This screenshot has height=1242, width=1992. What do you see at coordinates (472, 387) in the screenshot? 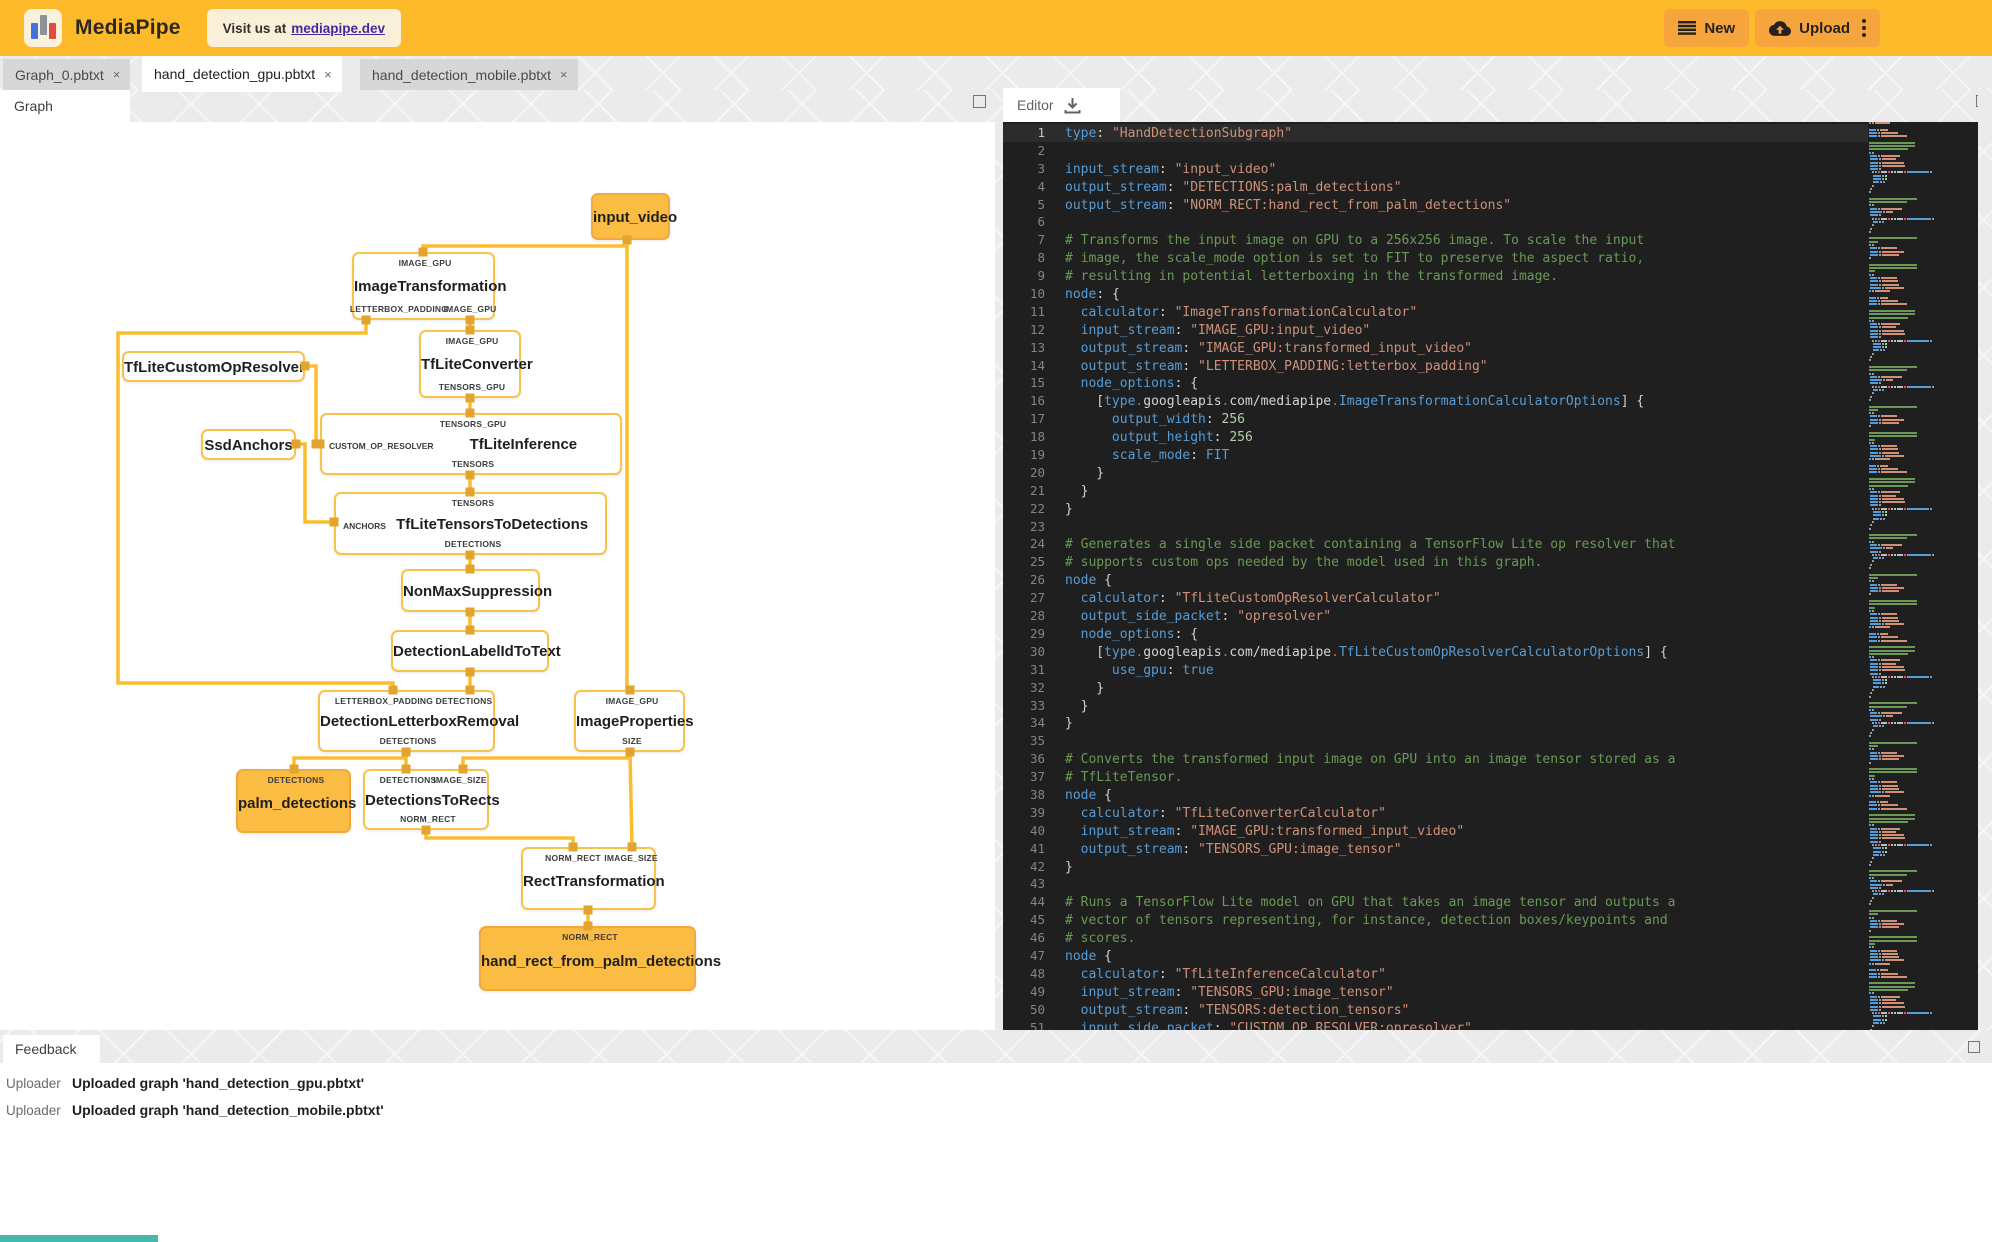
I see `port-label-TENSORS_GPU: TENSORS_GPU` at bounding box center [472, 387].